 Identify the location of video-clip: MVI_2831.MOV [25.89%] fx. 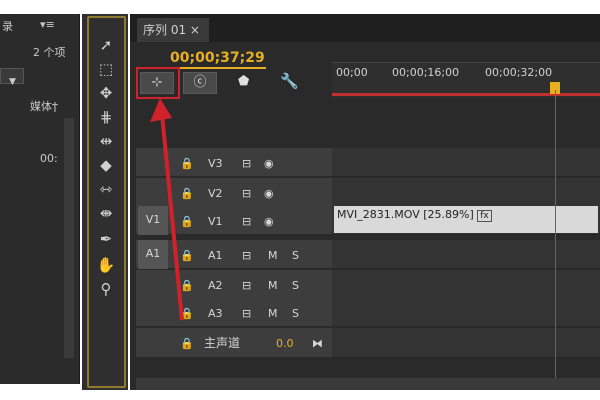
(466, 219).